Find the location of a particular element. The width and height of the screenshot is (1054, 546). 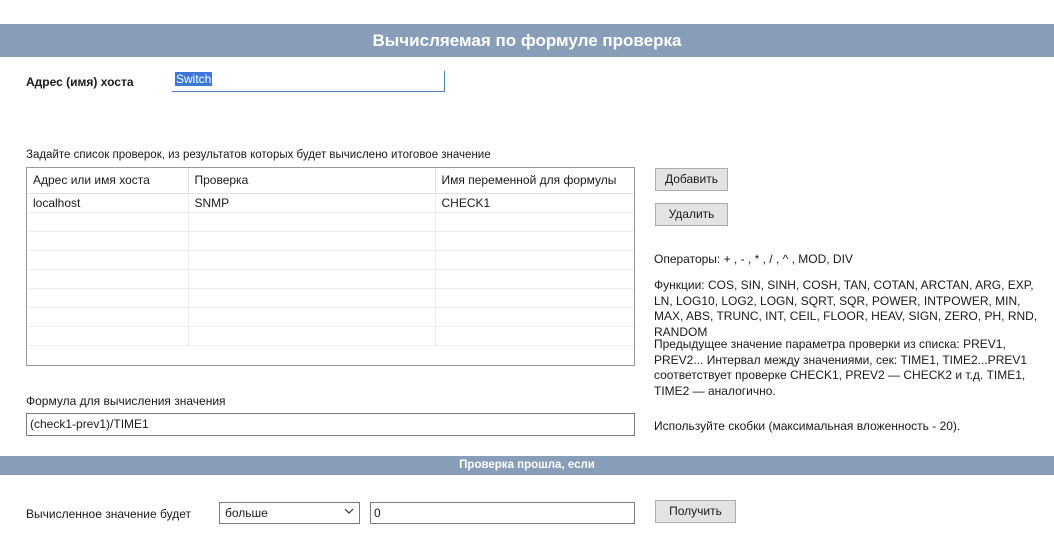

cell-check: SNMP is located at coordinates (312, 203).